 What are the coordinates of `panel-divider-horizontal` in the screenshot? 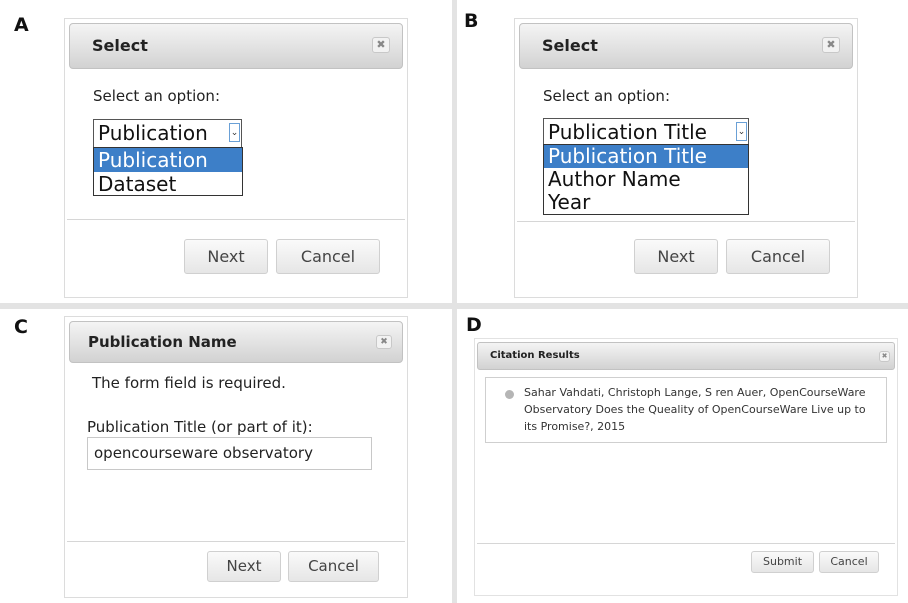 It's located at (454, 306).